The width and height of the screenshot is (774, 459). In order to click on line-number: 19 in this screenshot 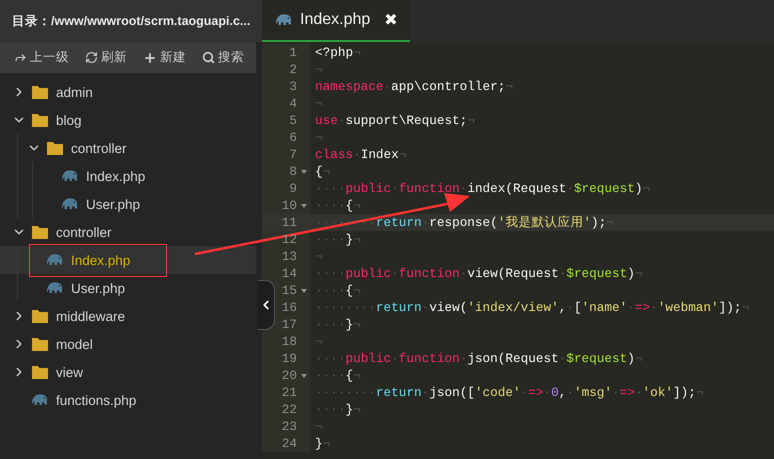, I will do `click(289, 358)`.